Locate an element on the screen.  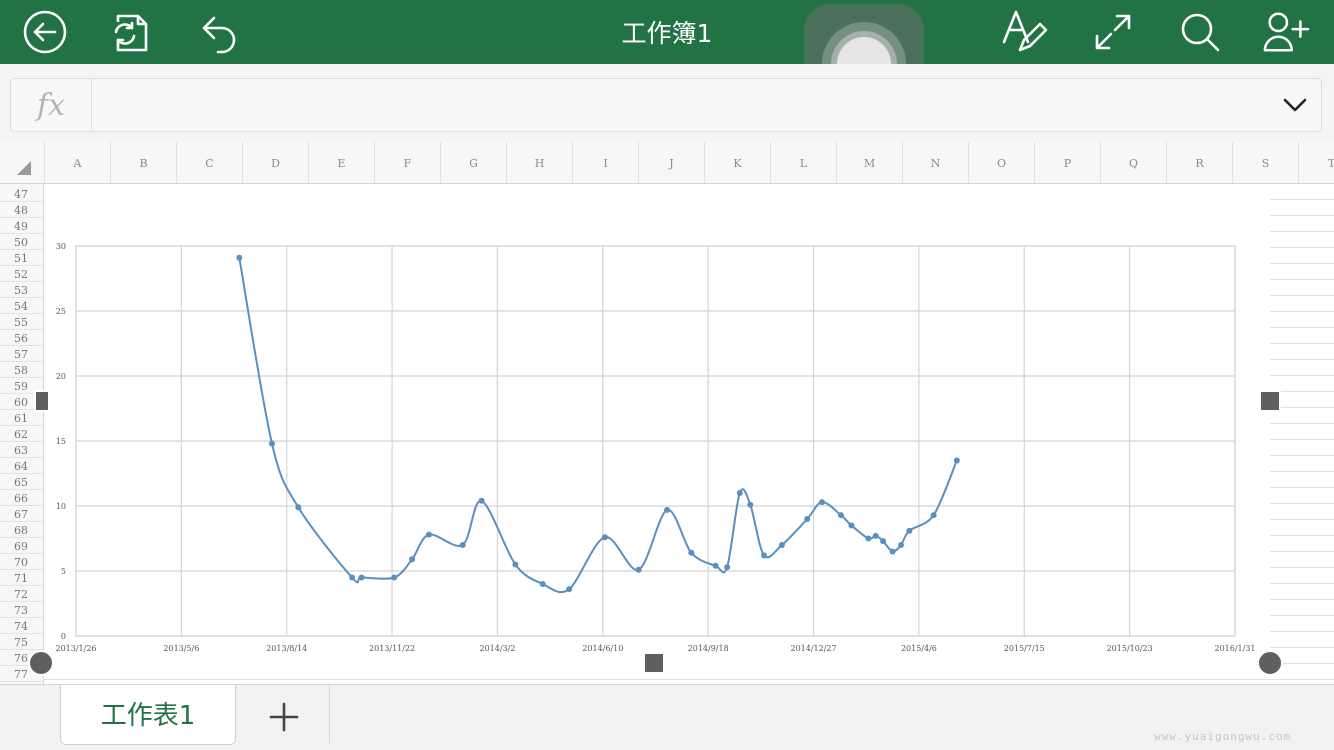
column-header-A: A is located at coordinates (77, 162).